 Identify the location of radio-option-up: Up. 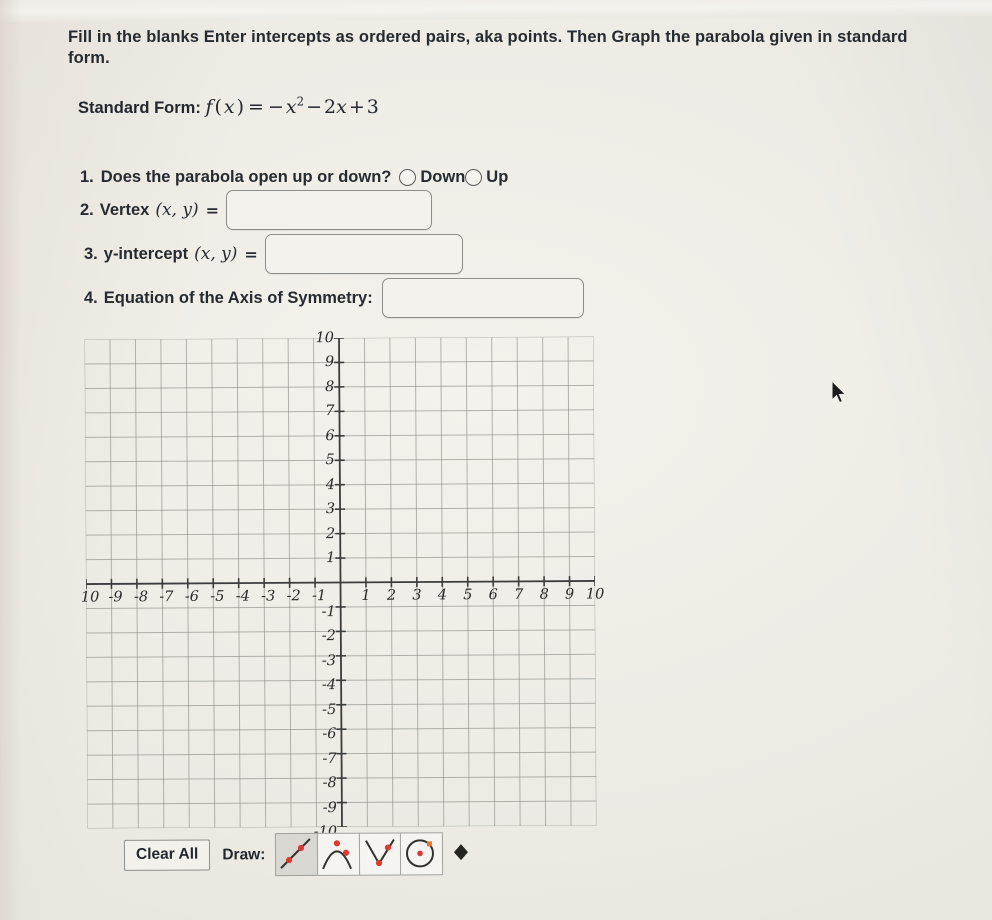
(486, 177).